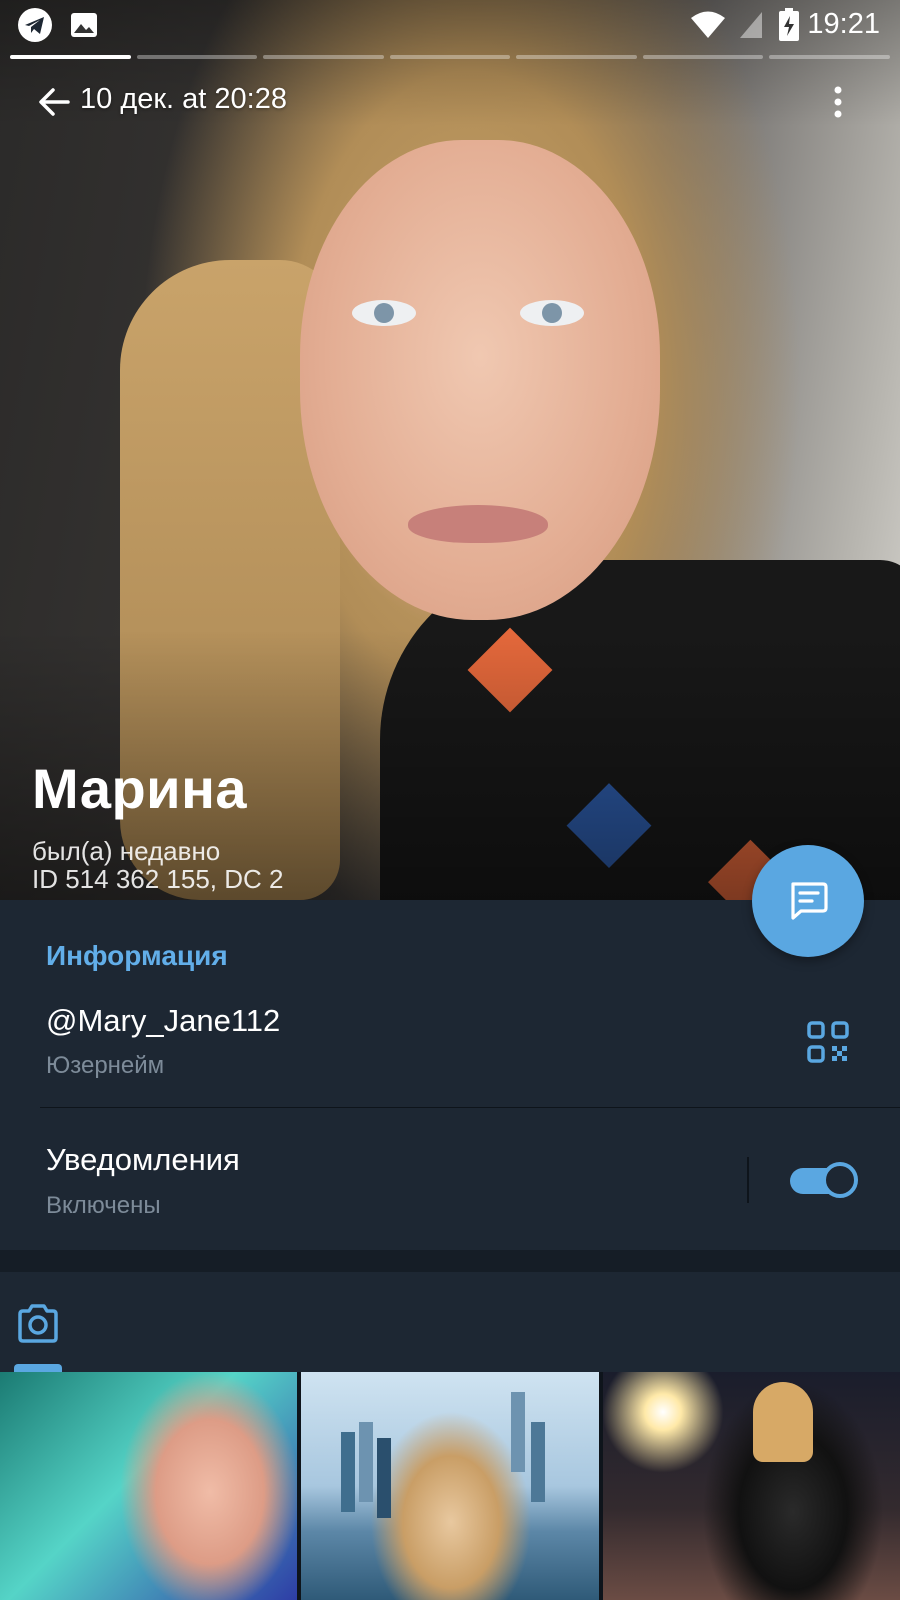 The width and height of the screenshot is (900, 1600). I want to click on tab-photos, so click(38, 1324).